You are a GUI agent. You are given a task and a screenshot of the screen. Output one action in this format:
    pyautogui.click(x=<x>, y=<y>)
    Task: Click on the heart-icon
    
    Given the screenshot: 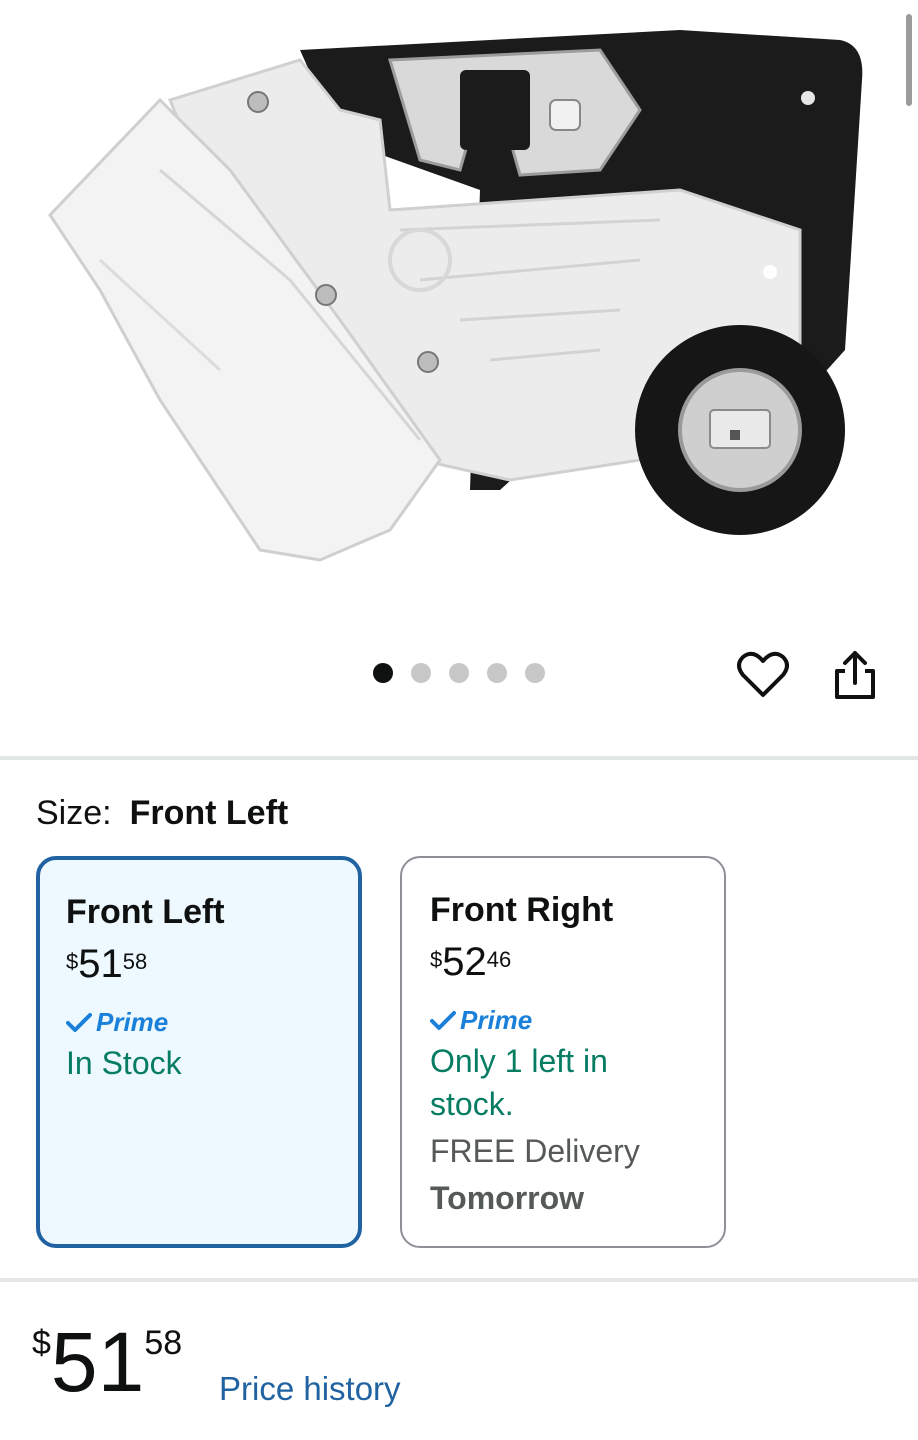 What is the action you would take?
    pyautogui.click(x=763, y=674)
    